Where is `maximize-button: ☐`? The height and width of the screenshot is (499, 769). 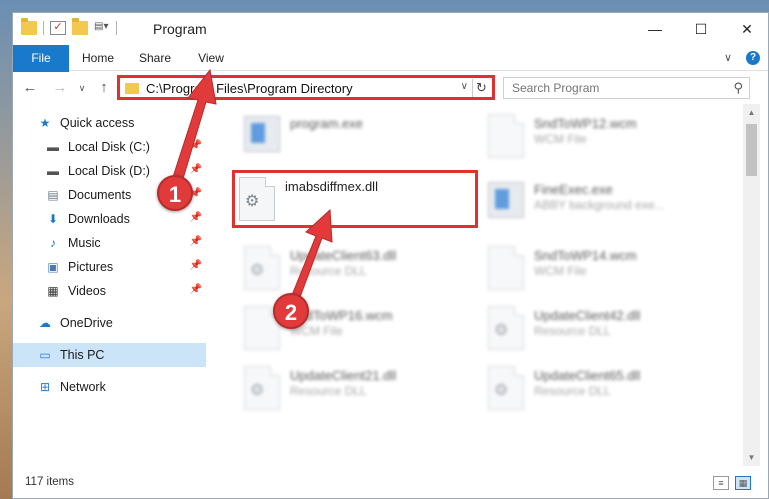
maximize-button: ☐ is located at coordinates (701, 29).